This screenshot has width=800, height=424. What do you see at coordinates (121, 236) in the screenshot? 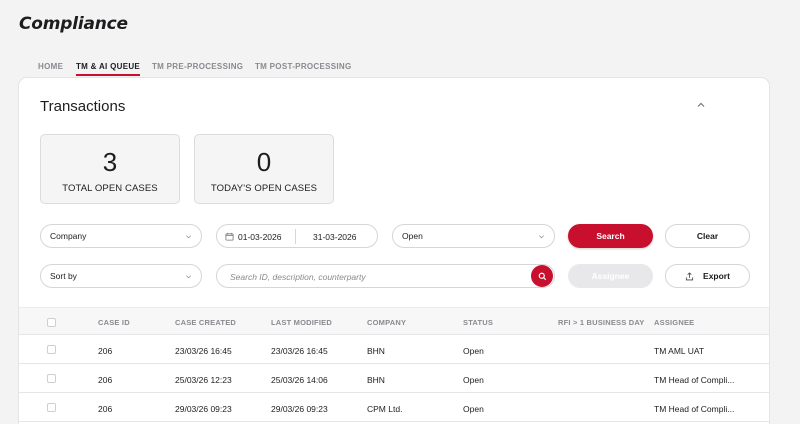
I see `company-select: Company` at bounding box center [121, 236].